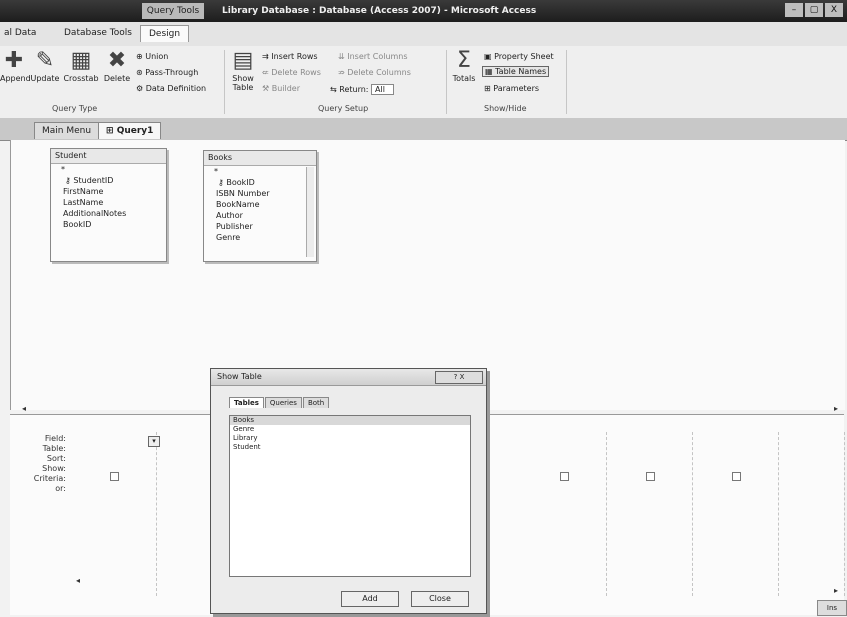 The width and height of the screenshot is (847, 617). Describe the element at coordinates (836, 590) in the screenshot. I see `grid-scroll-right-icon: ▸` at that location.